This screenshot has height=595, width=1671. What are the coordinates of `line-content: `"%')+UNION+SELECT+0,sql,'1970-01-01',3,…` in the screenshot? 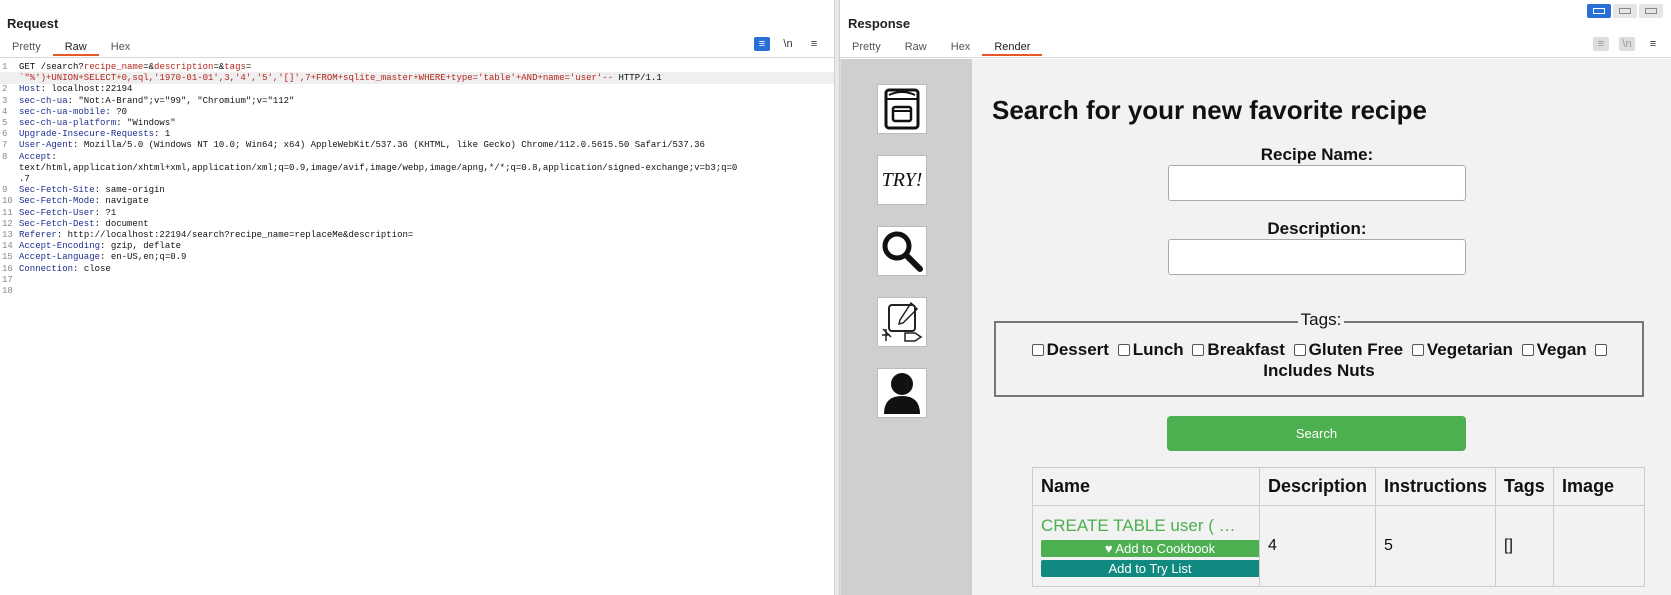 It's located at (340, 78).